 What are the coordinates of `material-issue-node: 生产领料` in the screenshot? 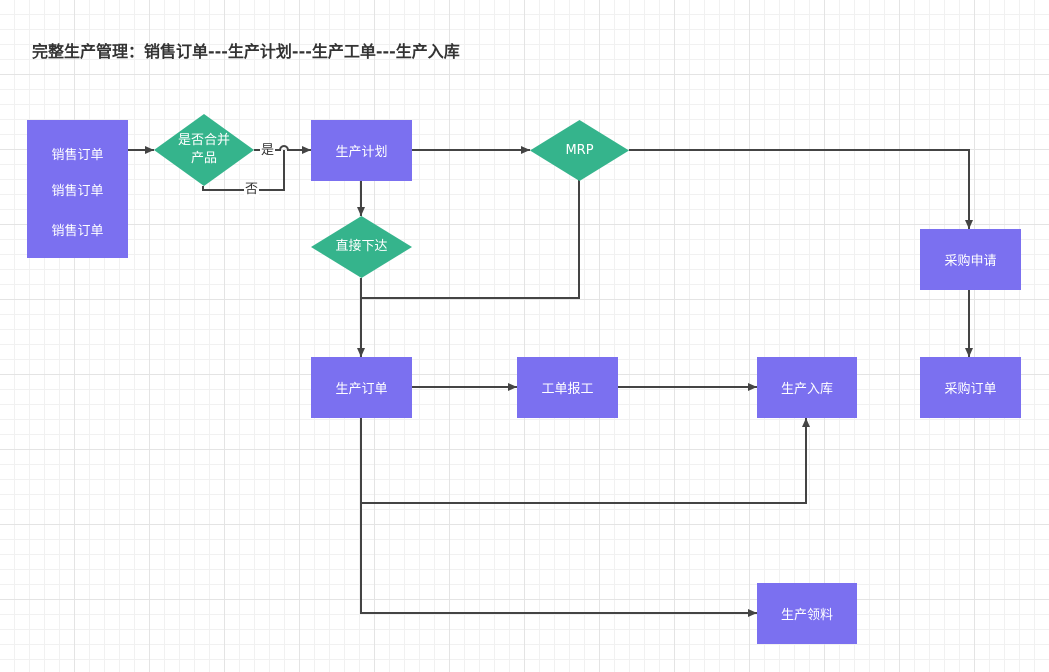 It's located at (807, 613).